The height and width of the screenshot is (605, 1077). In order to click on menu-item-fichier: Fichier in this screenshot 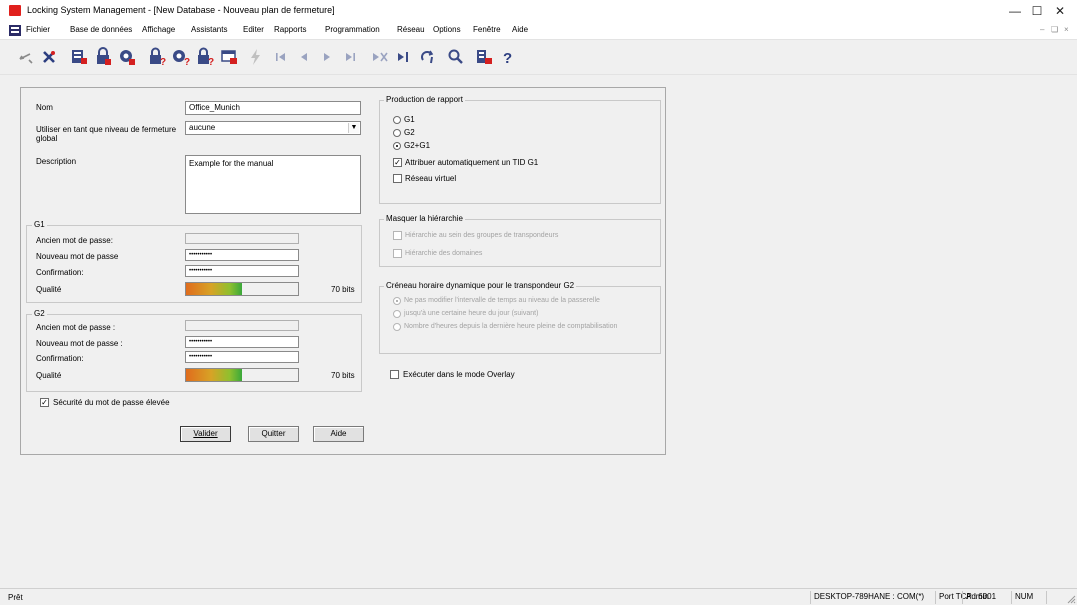, I will do `click(38, 29)`.